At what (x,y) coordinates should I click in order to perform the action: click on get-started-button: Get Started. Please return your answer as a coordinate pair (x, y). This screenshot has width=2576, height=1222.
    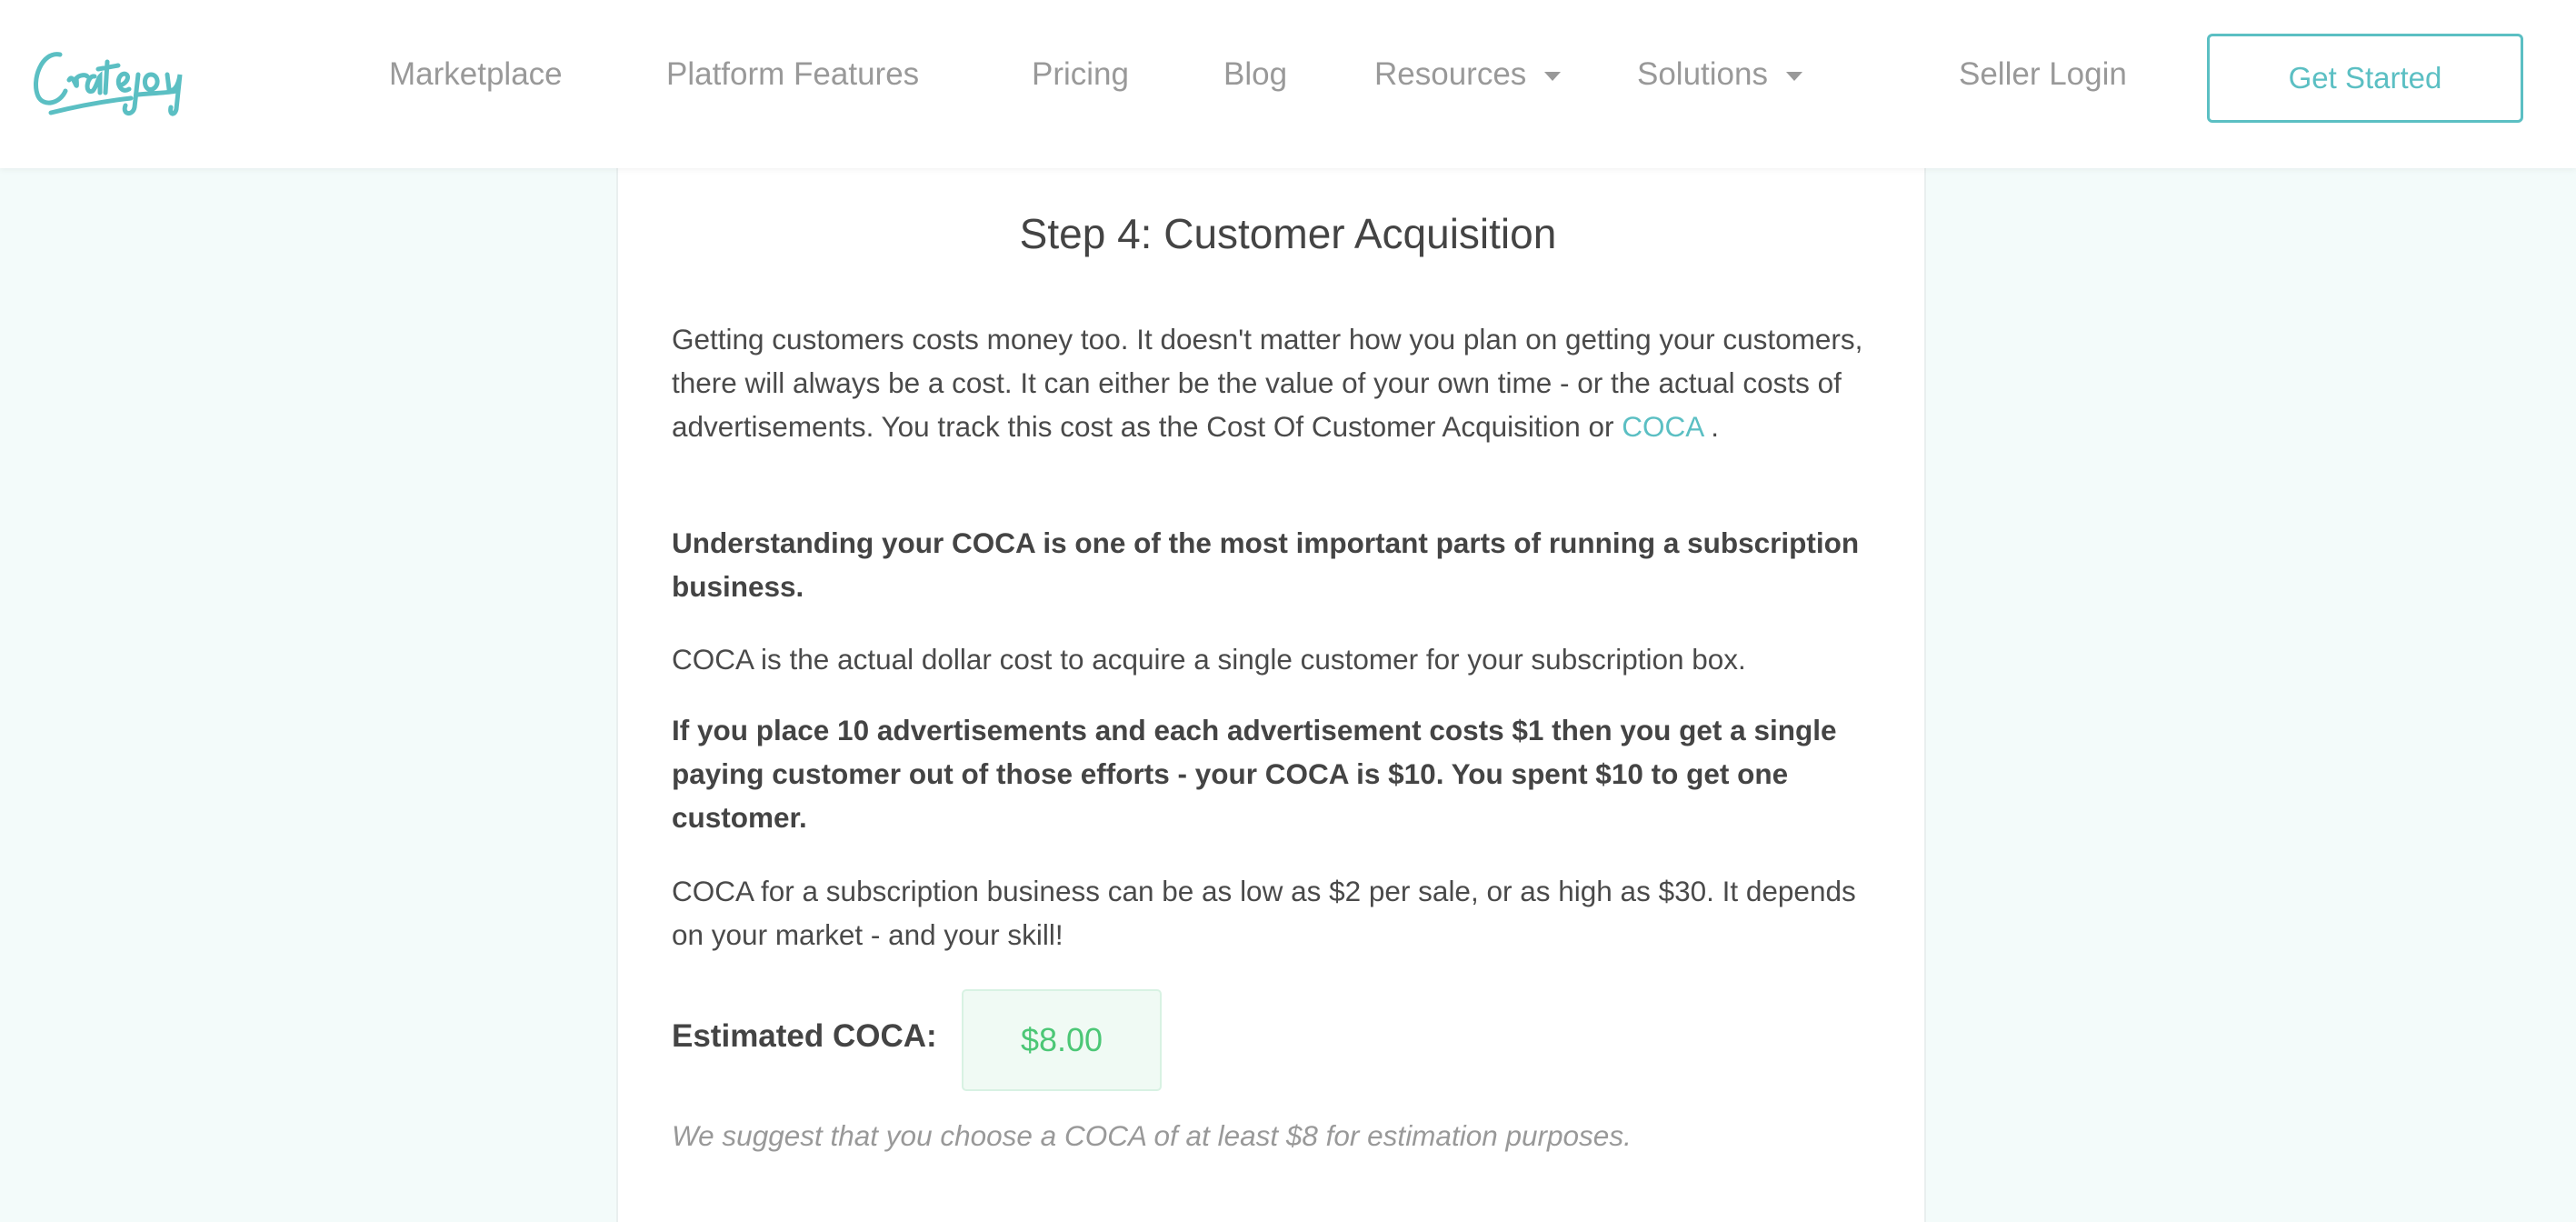
    Looking at the image, I should click on (2365, 78).